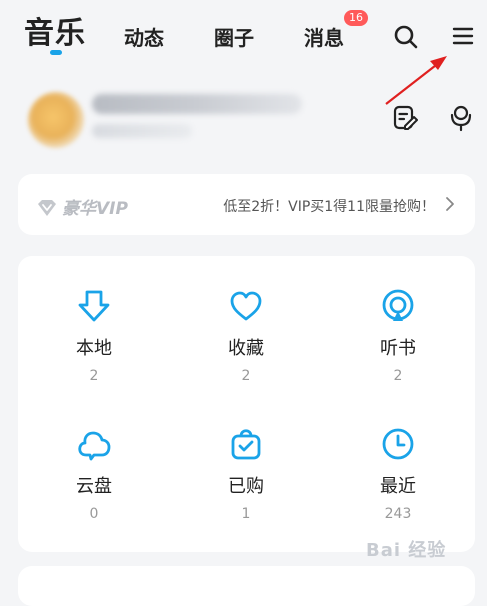 This screenshot has height=606, width=487. What do you see at coordinates (450, 206) in the screenshot?
I see `chevron-right-icon` at bounding box center [450, 206].